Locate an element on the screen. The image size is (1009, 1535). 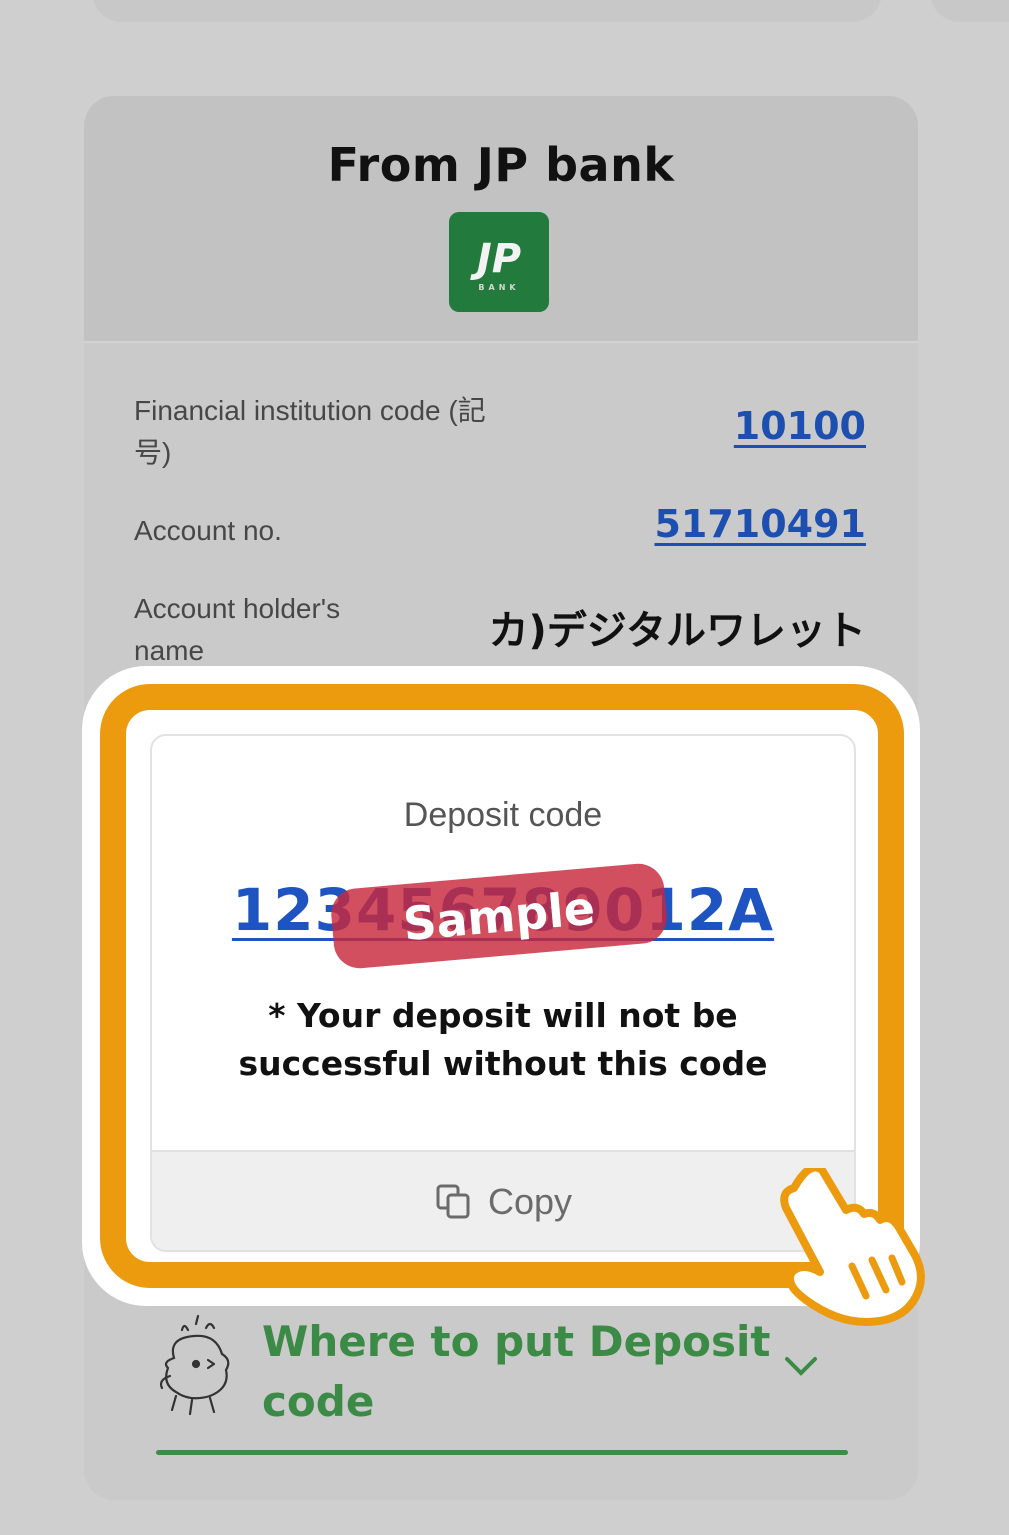
card-header: From JP bank JP BANK is located at coordinates (501, 219).